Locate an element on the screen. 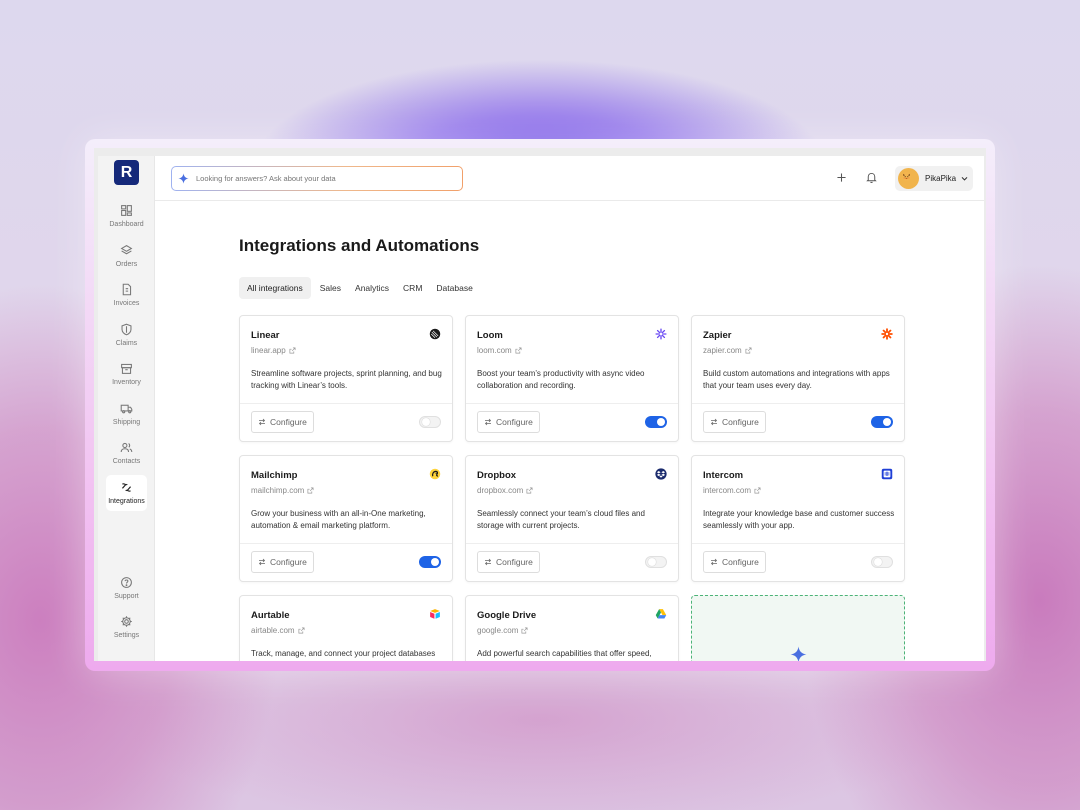  shield-icon is located at coordinates (126, 329).